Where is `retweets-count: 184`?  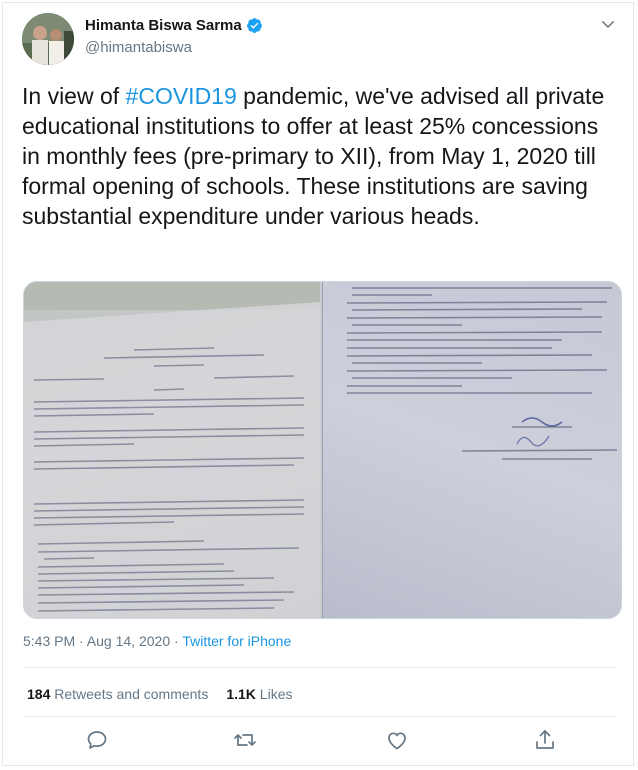 retweets-count: 184 is located at coordinates (39, 694).